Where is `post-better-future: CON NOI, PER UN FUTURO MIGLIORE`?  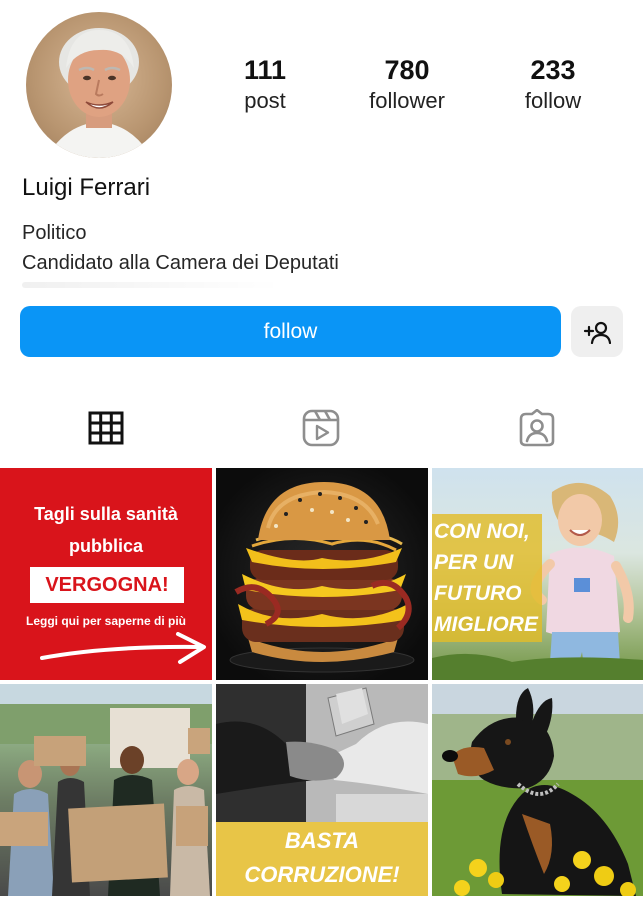 post-better-future: CON NOI, PER UN FUTURO MIGLIORE is located at coordinates (537, 574).